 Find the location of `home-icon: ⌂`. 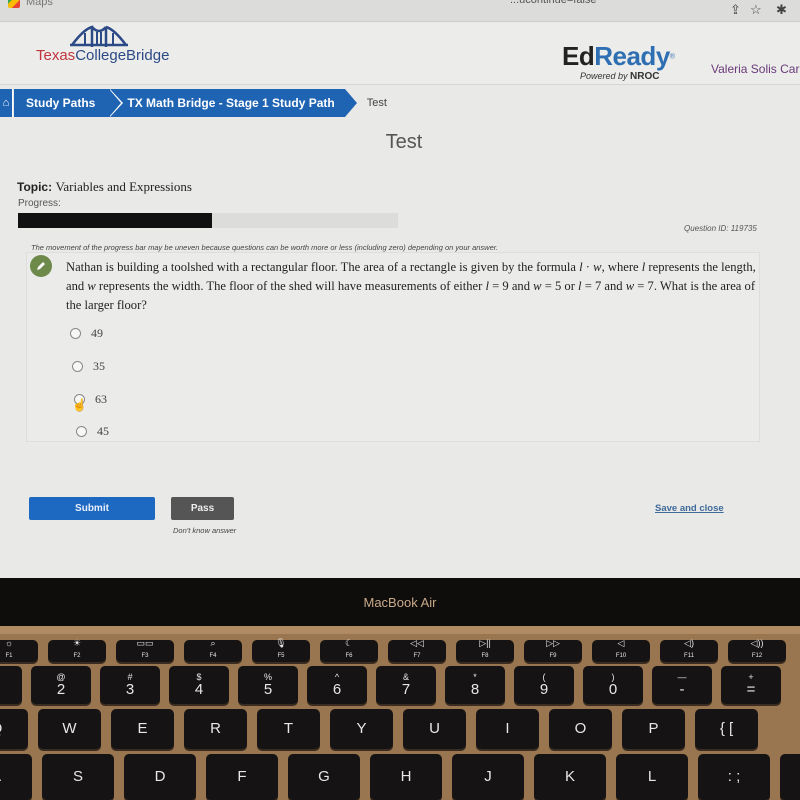

home-icon: ⌂ is located at coordinates (6, 103).